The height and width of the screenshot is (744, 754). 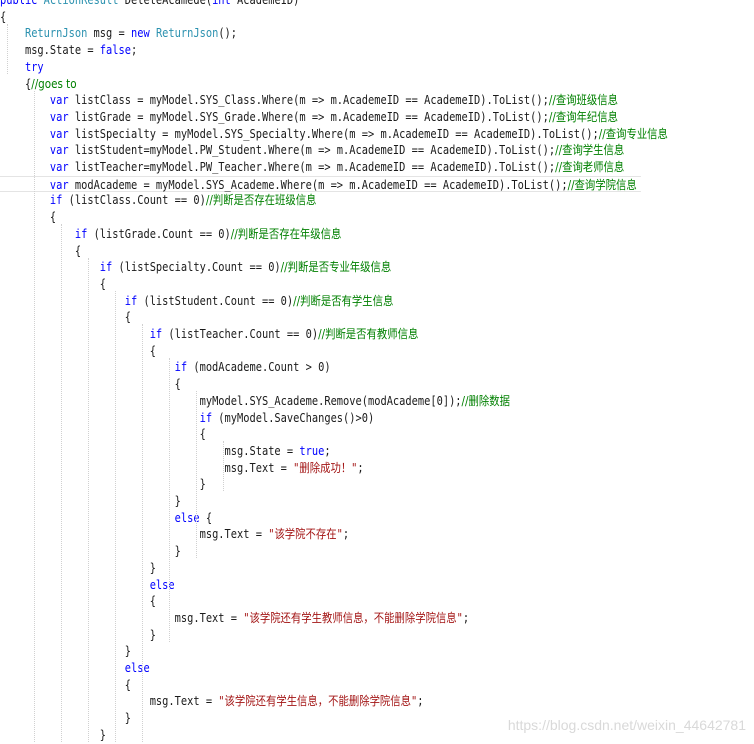 I want to click on code-line: msg.Text = "该学院还有学生教师信息，不能删除学院信息";, so click(x=320, y=618).